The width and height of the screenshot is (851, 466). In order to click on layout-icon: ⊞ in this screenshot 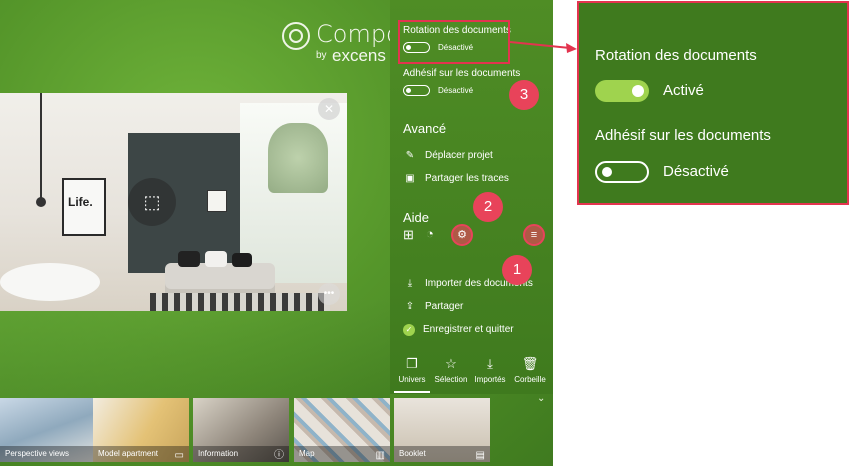, I will do `click(408, 234)`.